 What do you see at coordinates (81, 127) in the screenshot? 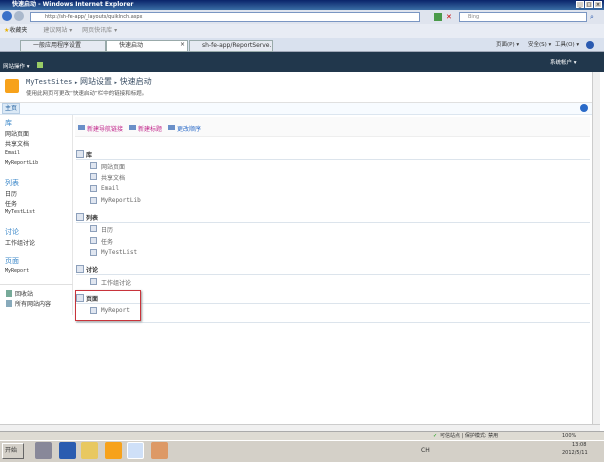
I see `new-link-icon` at bounding box center [81, 127].